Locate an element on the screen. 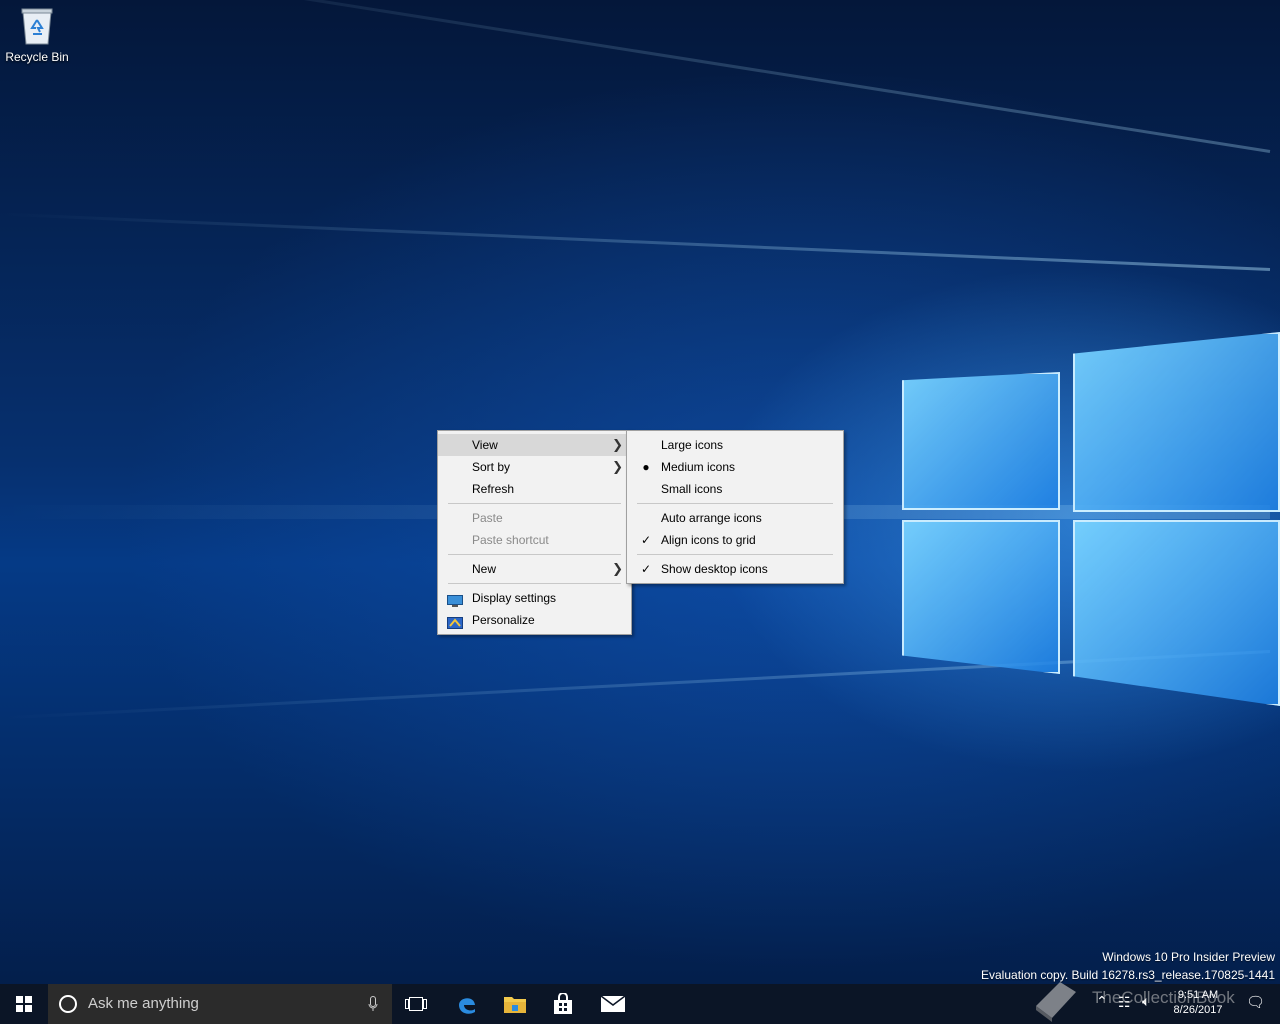  task-view-button is located at coordinates (416, 1004).